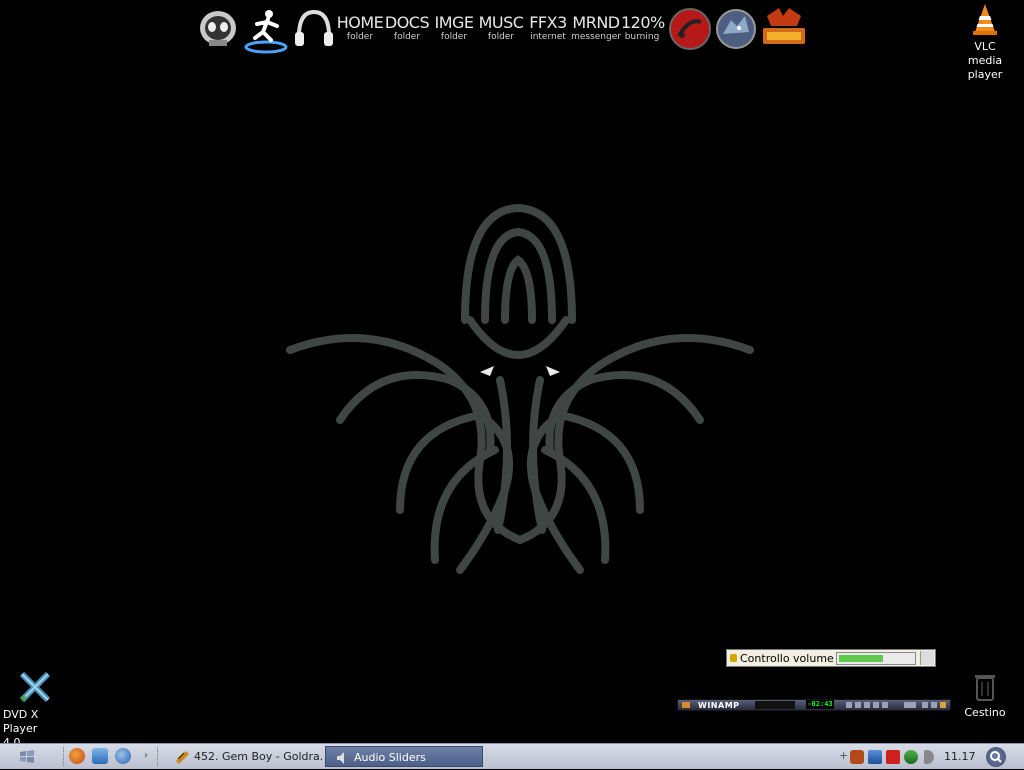  I want to click on winamp-prev-button, so click(849, 705).